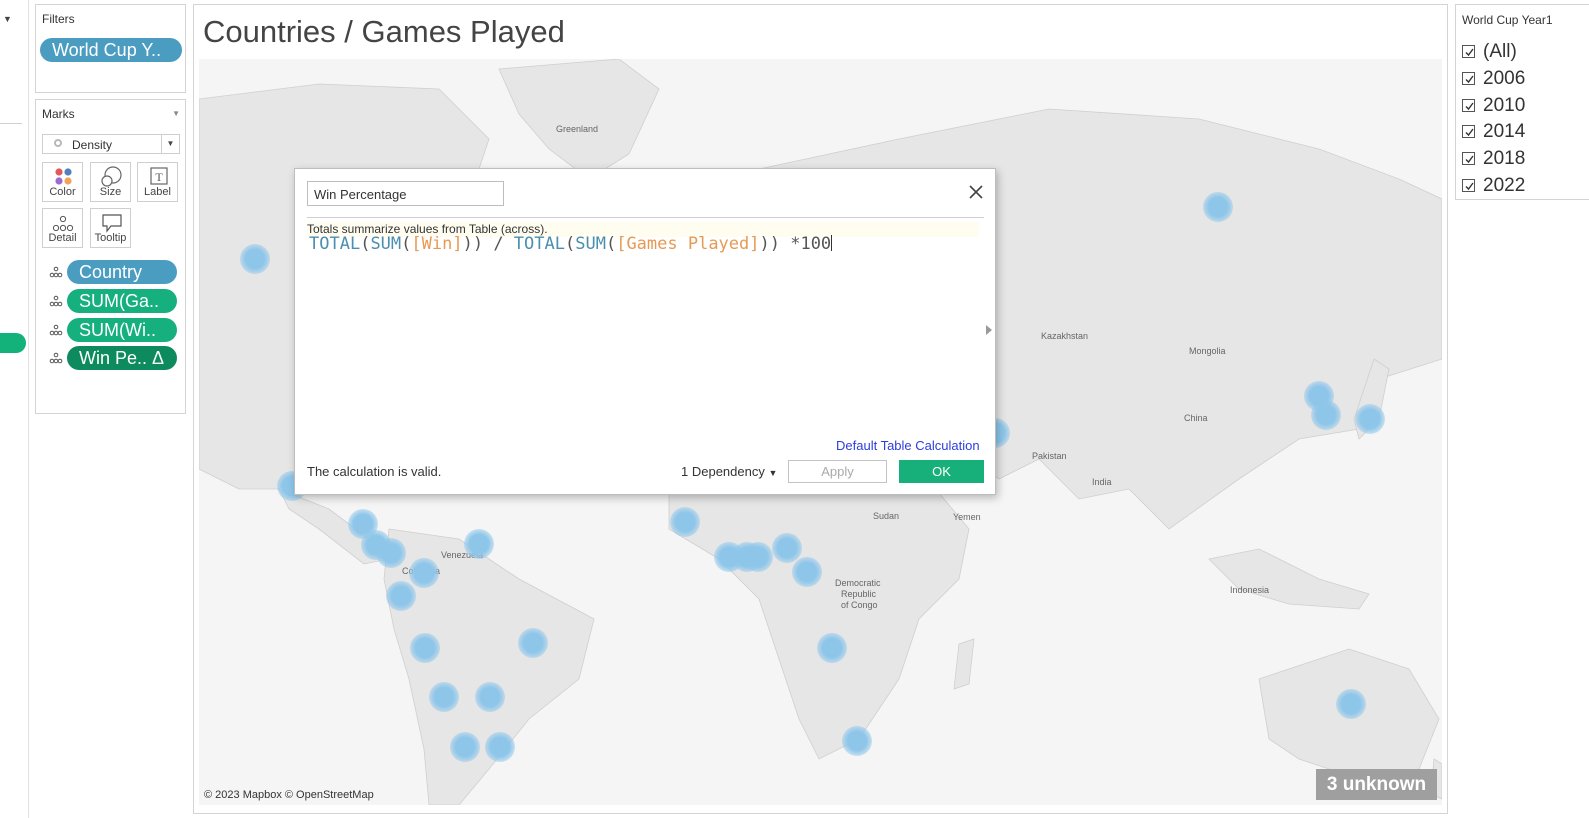  Describe the element at coordinates (110, 192) in the screenshot. I see `size-label: Size` at that location.